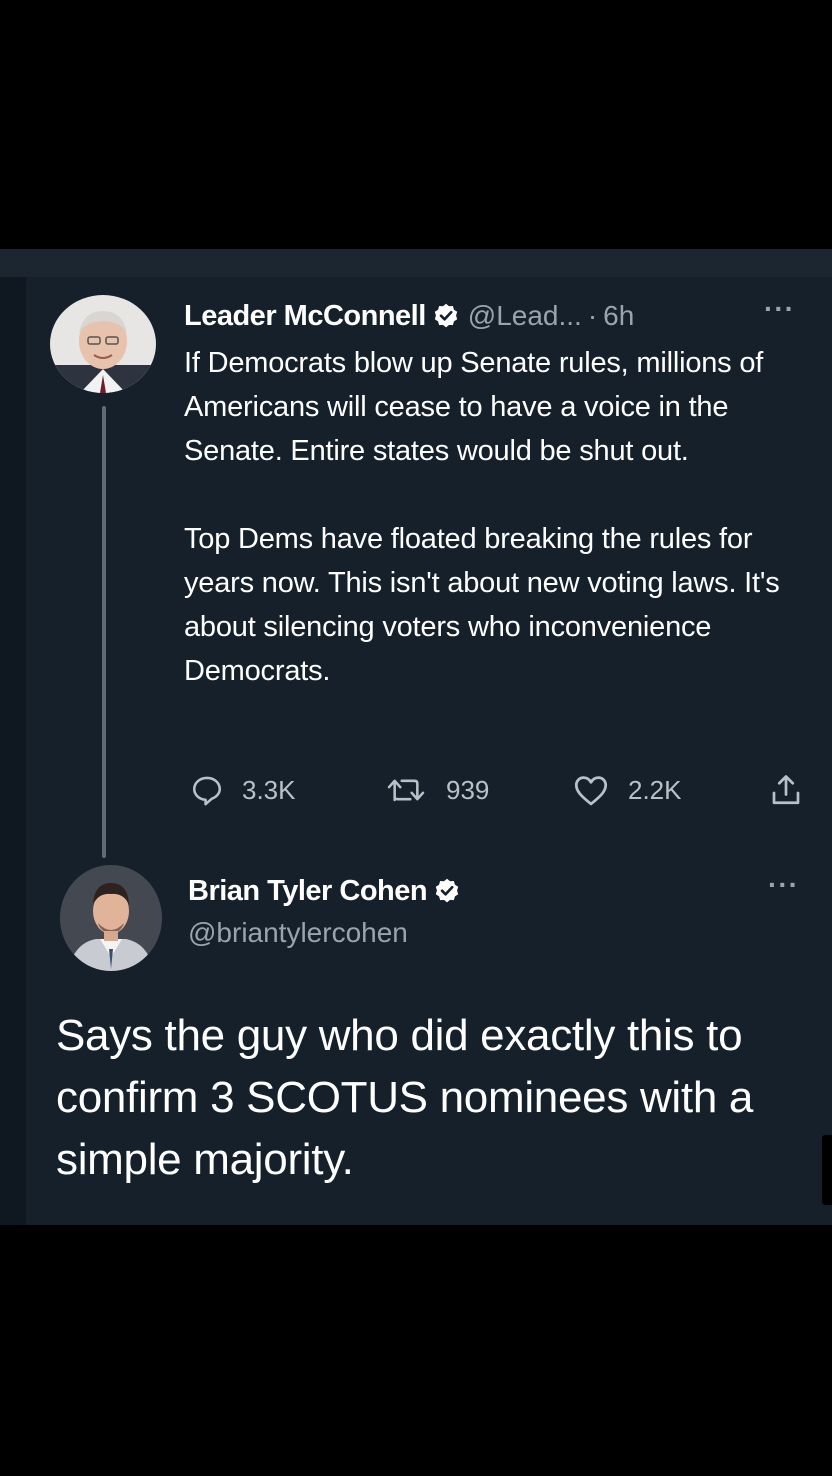  What do you see at coordinates (269, 789) in the screenshot?
I see `reply-count: 3.3K` at bounding box center [269, 789].